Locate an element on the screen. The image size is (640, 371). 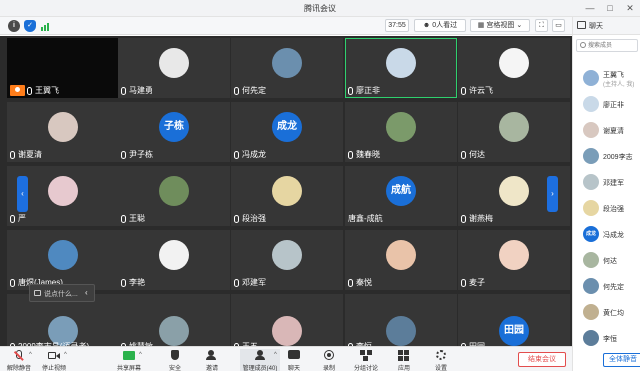
participant-name-text: 王翼飞 is located at coordinates (47, 90).